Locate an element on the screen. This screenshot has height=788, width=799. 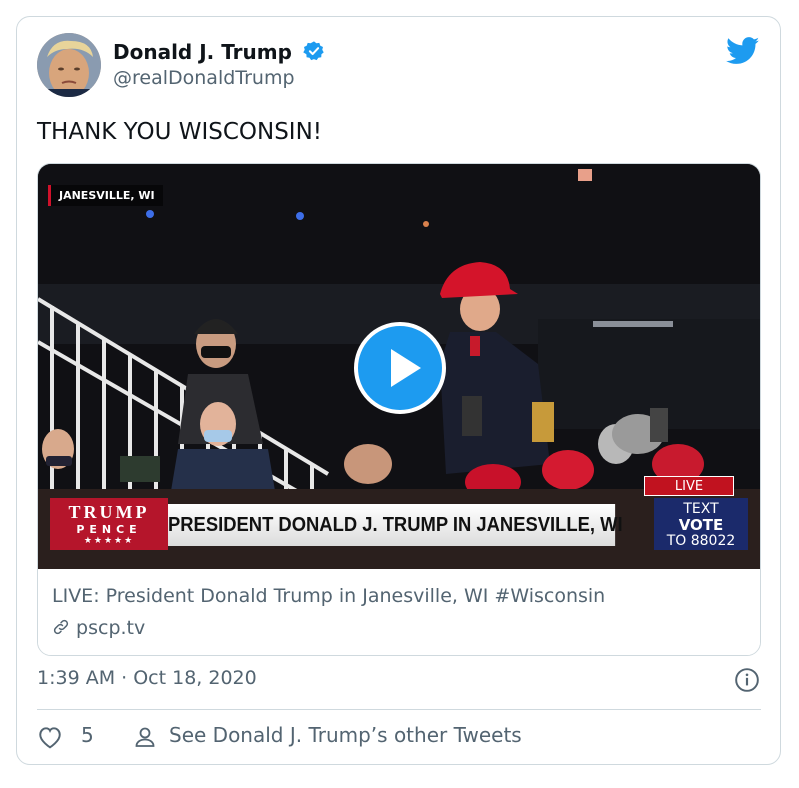
verified-badge-icon is located at coordinates (314, 54).